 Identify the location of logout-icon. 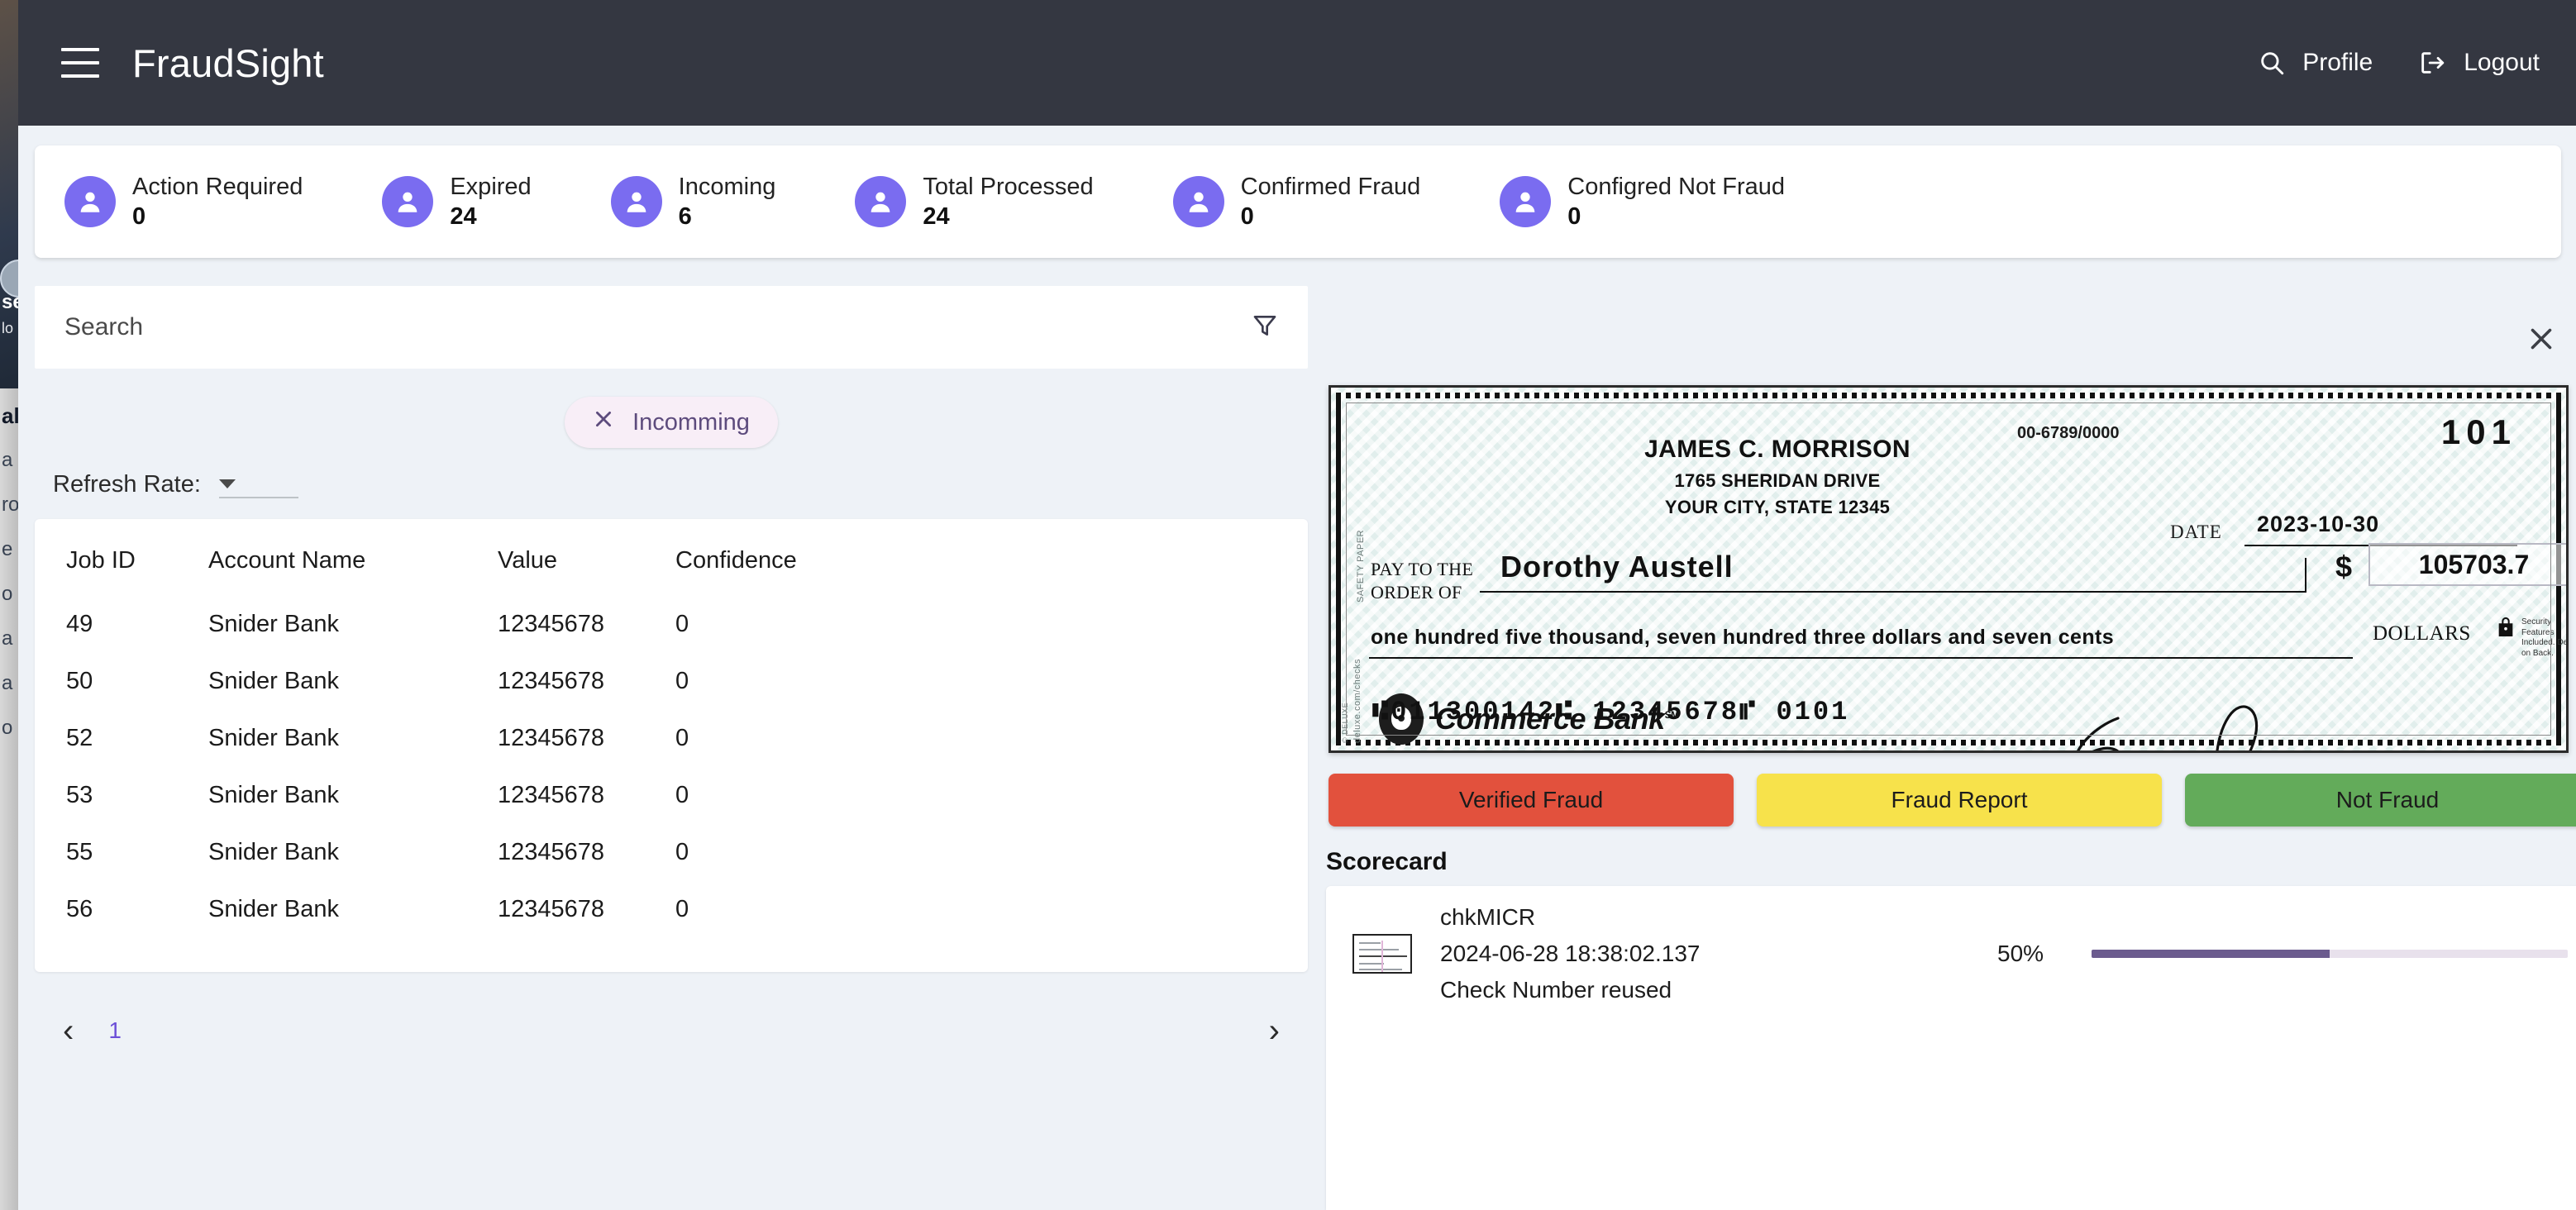
(2432, 63).